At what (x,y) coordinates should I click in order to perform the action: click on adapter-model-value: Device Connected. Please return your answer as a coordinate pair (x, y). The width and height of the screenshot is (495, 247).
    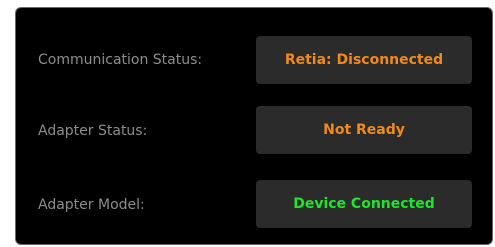
    Looking at the image, I should click on (364, 204).